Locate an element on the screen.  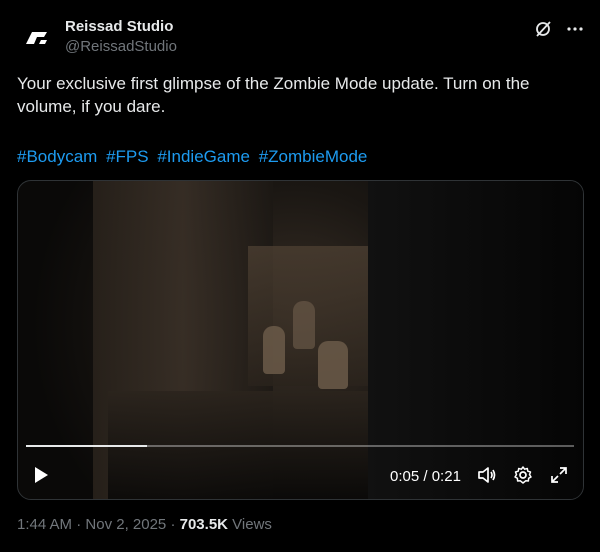
tweet-header: Reissad Studio @ReissadStudio is located at coordinates (301, 38).